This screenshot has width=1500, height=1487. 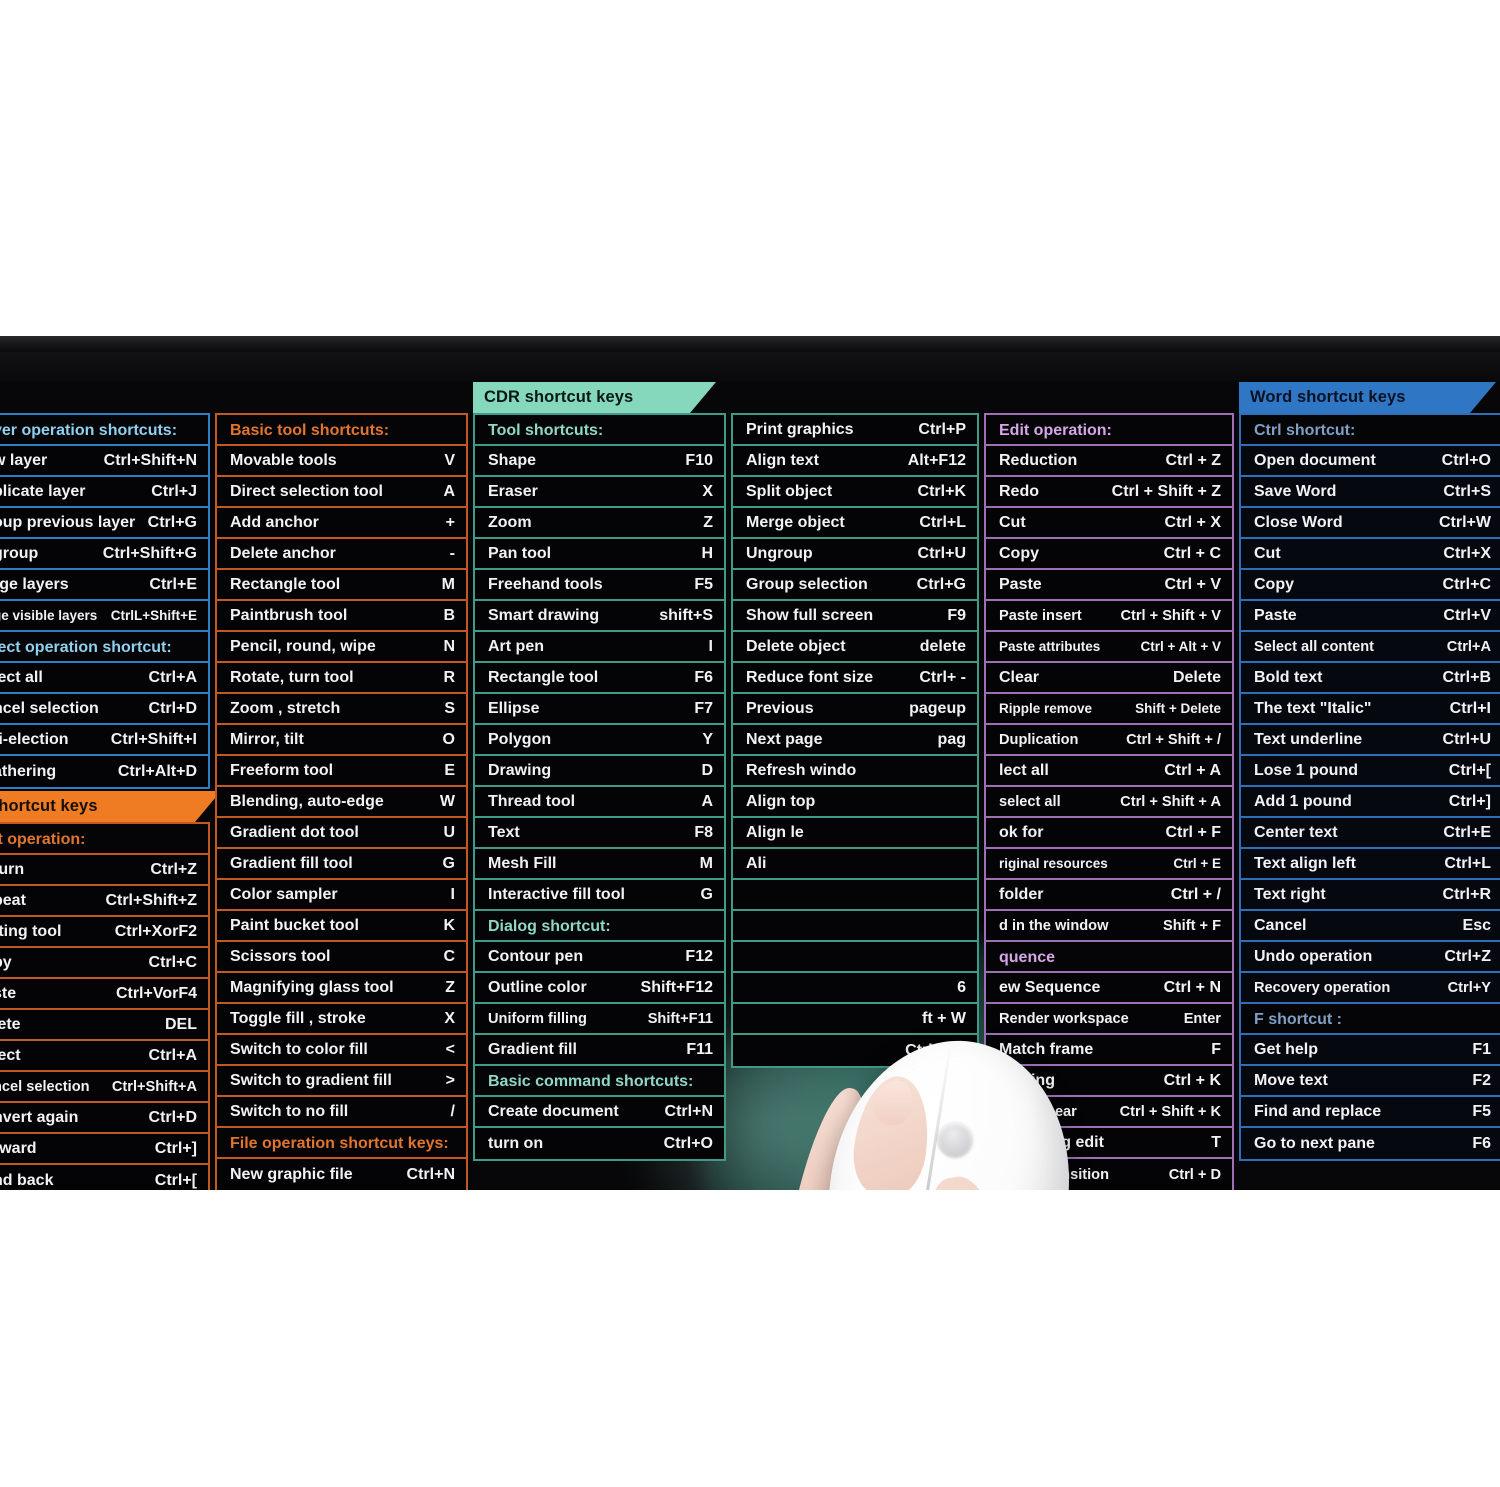 What do you see at coordinates (941, 491) in the screenshot?
I see `shortcut-key: Ctrl+K` at bounding box center [941, 491].